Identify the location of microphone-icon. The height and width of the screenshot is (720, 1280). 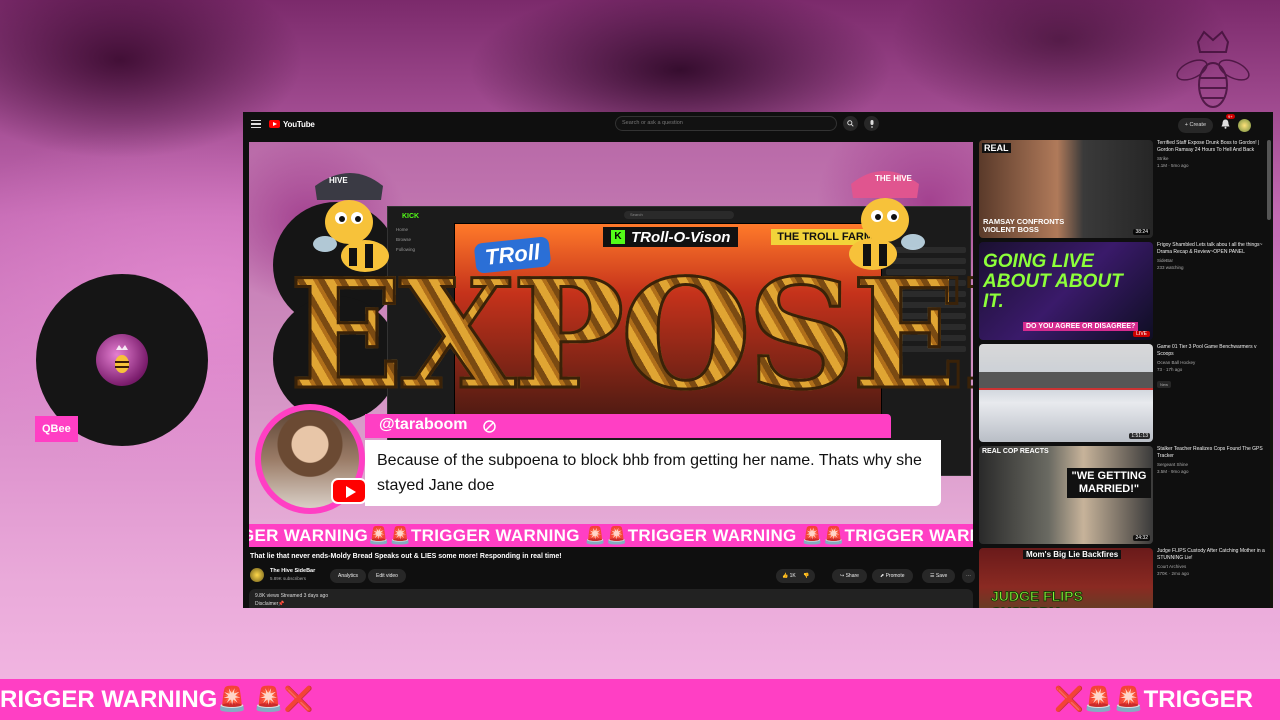
(871, 123).